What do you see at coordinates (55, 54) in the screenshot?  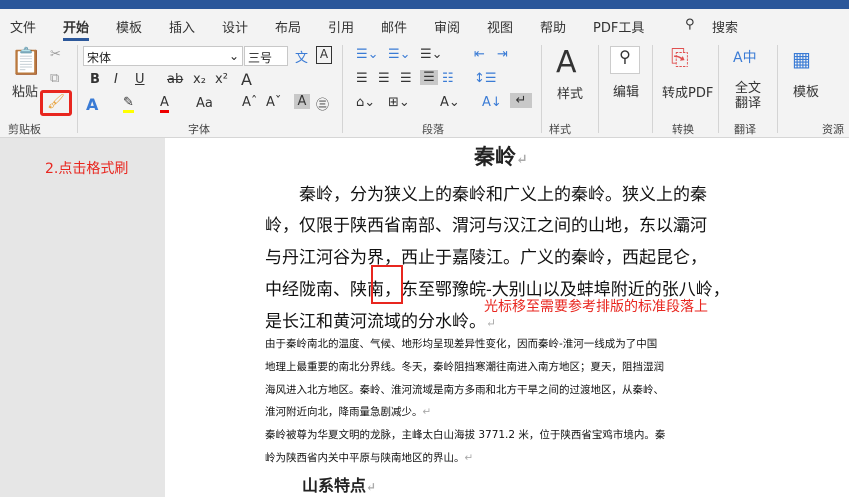 I see `cut-icon: ✂` at bounding box center [55, 54].